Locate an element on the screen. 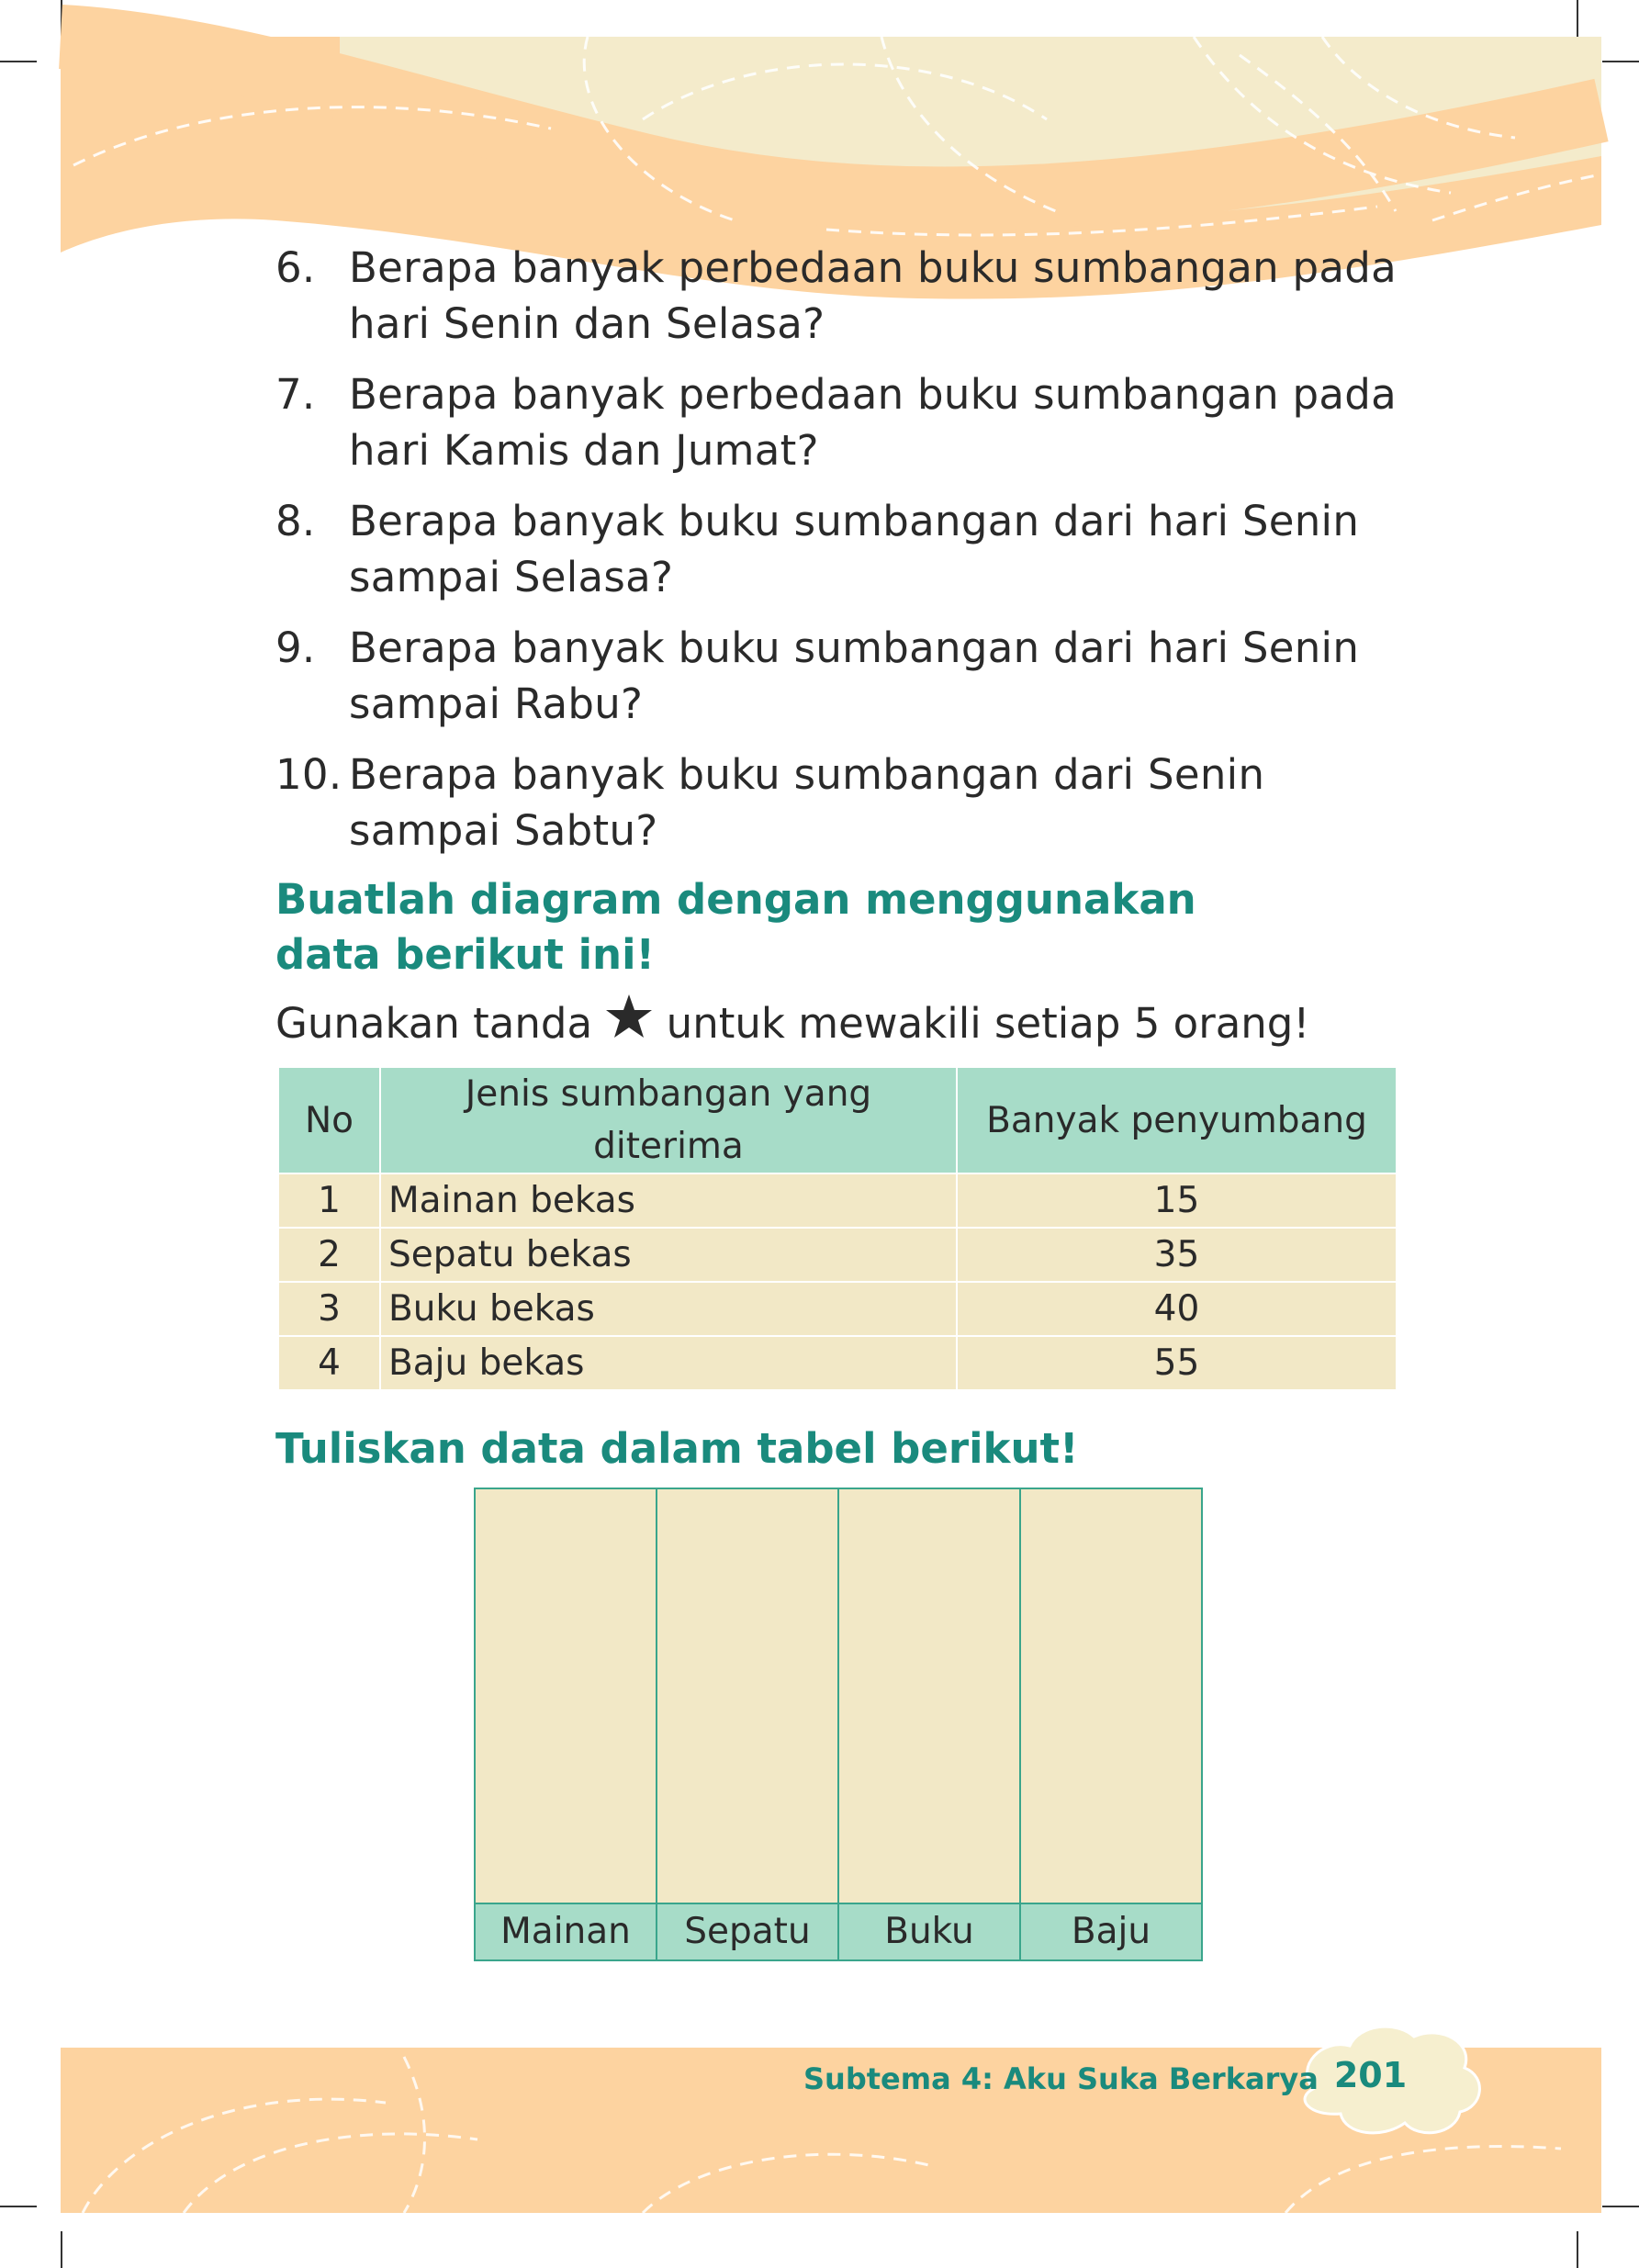 This screenshot has width=1639, height=2268. table-row: 1 Mainan bekas 15 is located at coordinates (837, 1201).